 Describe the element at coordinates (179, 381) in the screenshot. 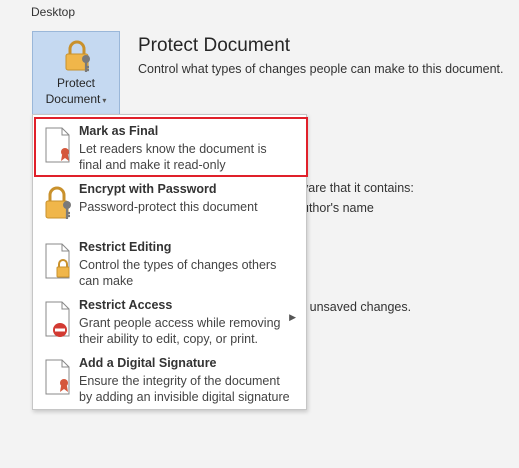

I see `menu-item-description: Ensure the integrity of the document` at that location.